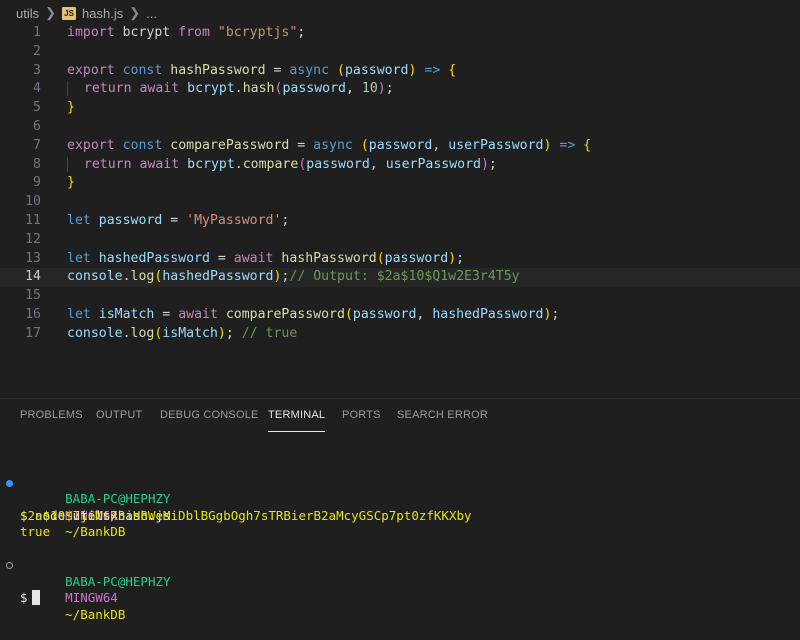  What do you see at coordinates (209, 420) in the screenshot?
I see `panel-tab-debug-console: DEBUG CONSOLE` at bounding box center [209, 420].